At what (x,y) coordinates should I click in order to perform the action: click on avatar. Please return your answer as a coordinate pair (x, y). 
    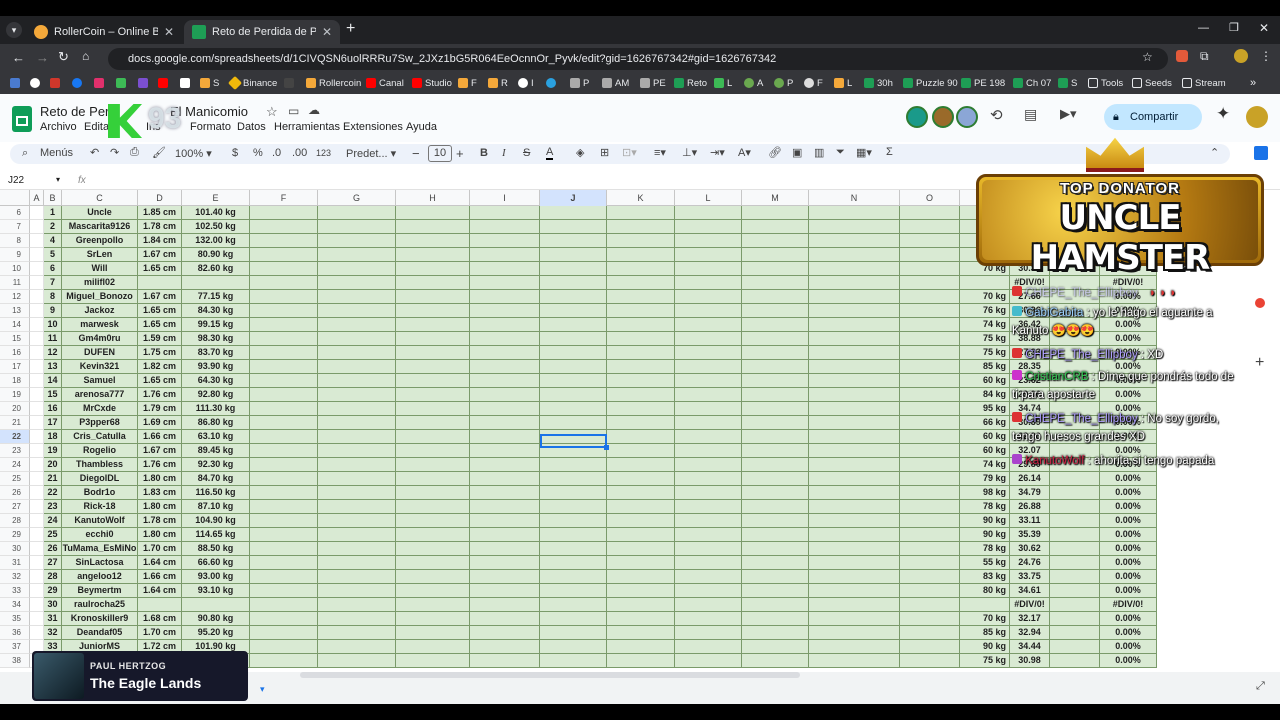
    Looking at the image, I should click on (917, 117).